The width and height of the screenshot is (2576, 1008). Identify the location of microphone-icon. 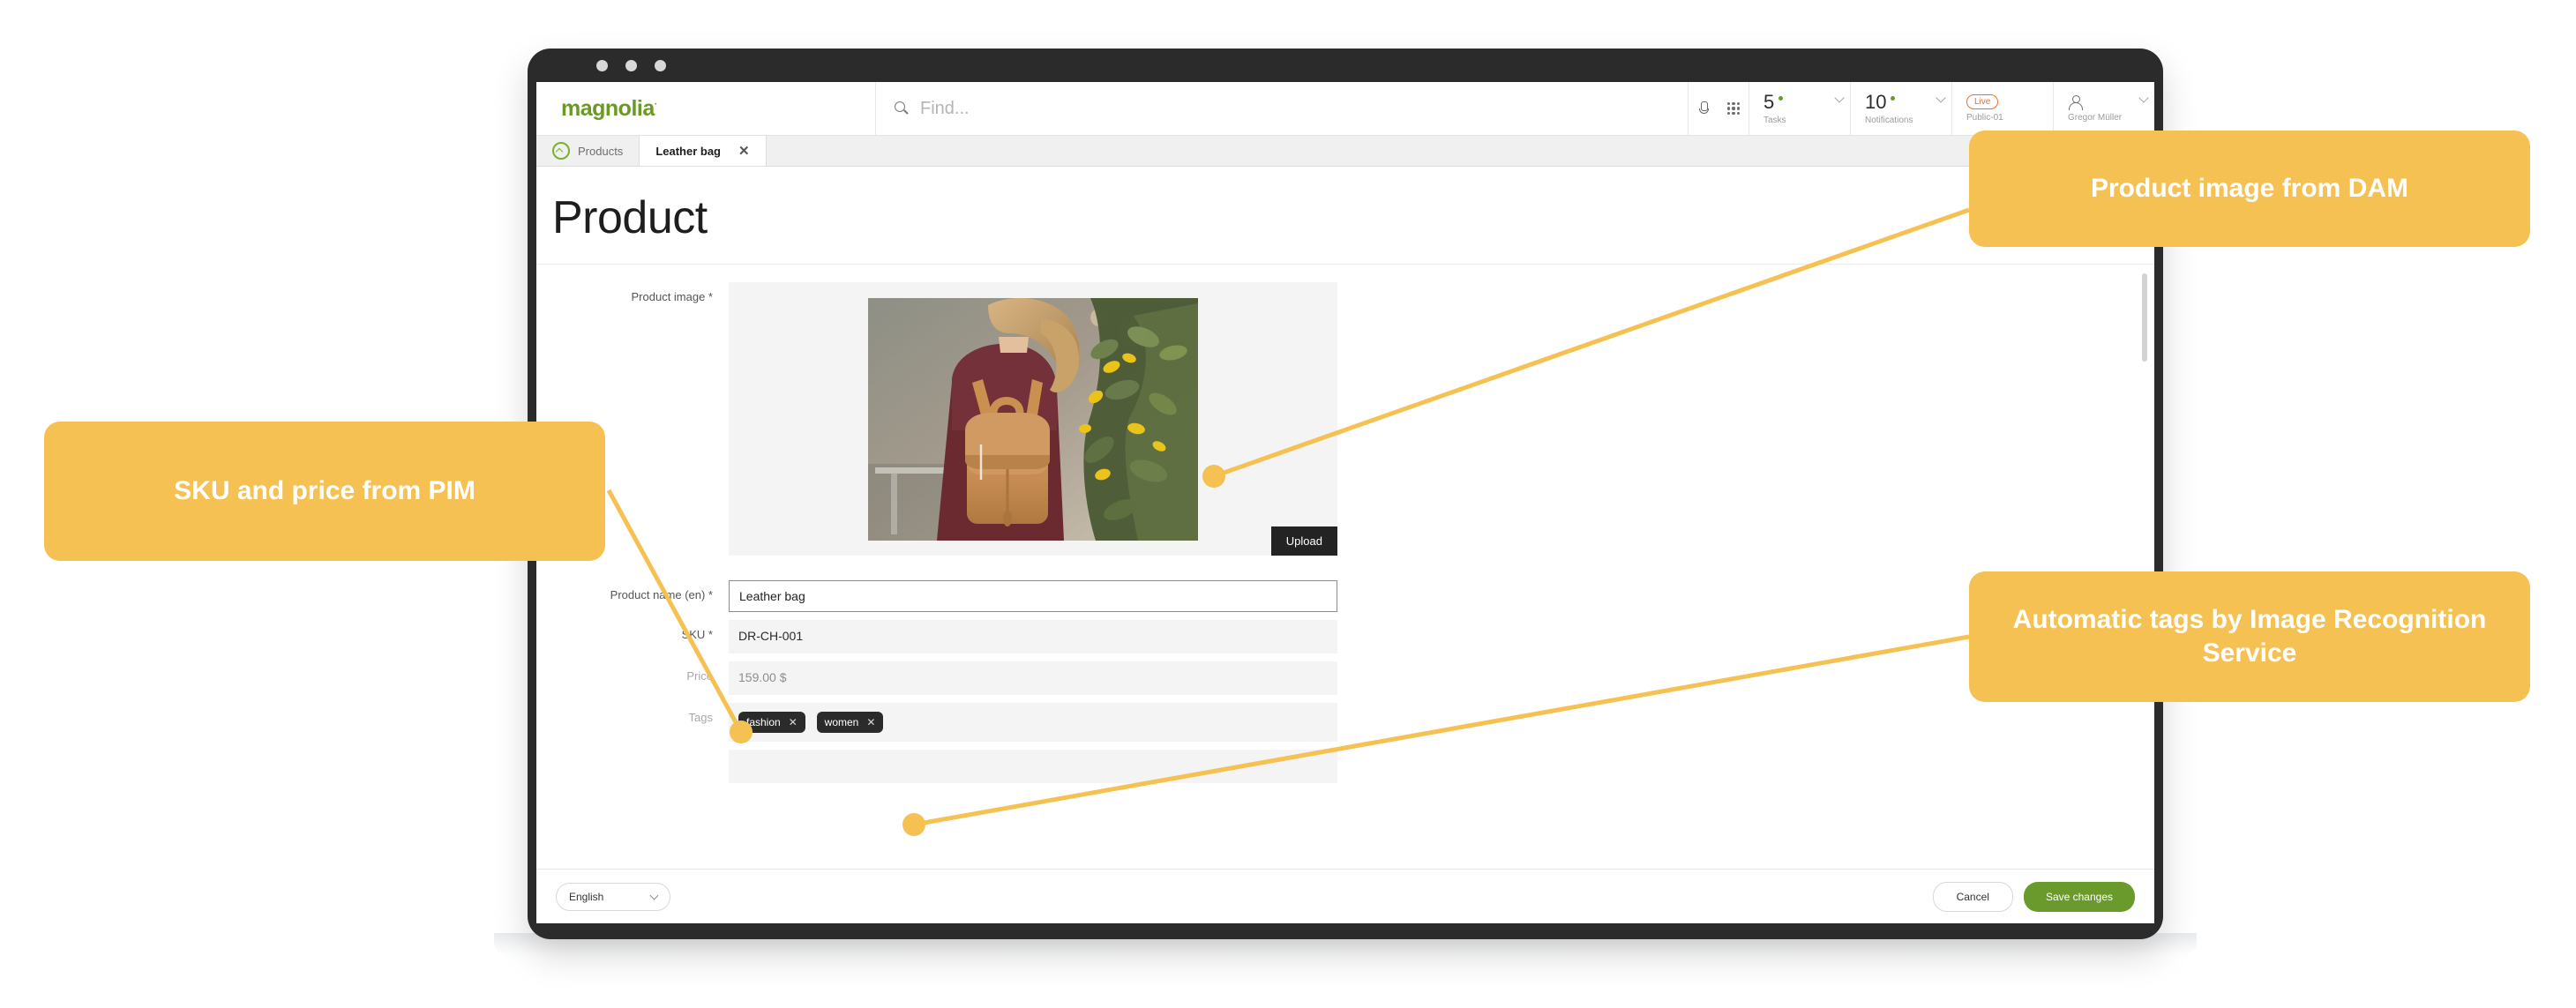
(1704, 108).